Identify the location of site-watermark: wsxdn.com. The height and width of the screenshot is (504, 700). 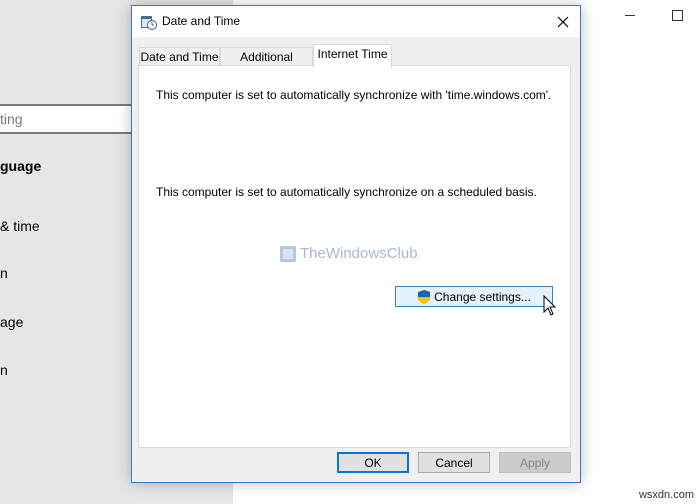
(666, 495).